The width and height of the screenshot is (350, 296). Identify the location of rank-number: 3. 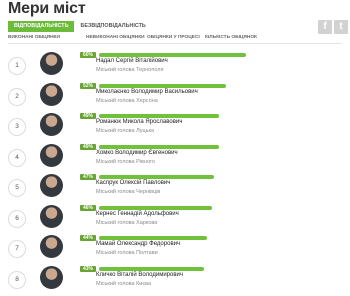
(17, 127).